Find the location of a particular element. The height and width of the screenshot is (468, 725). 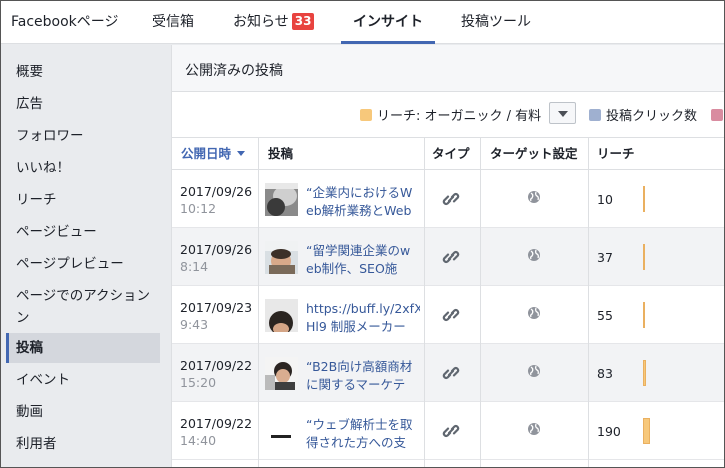

sidebar-item-reach: リーチ is located at coordinates (83, 200).